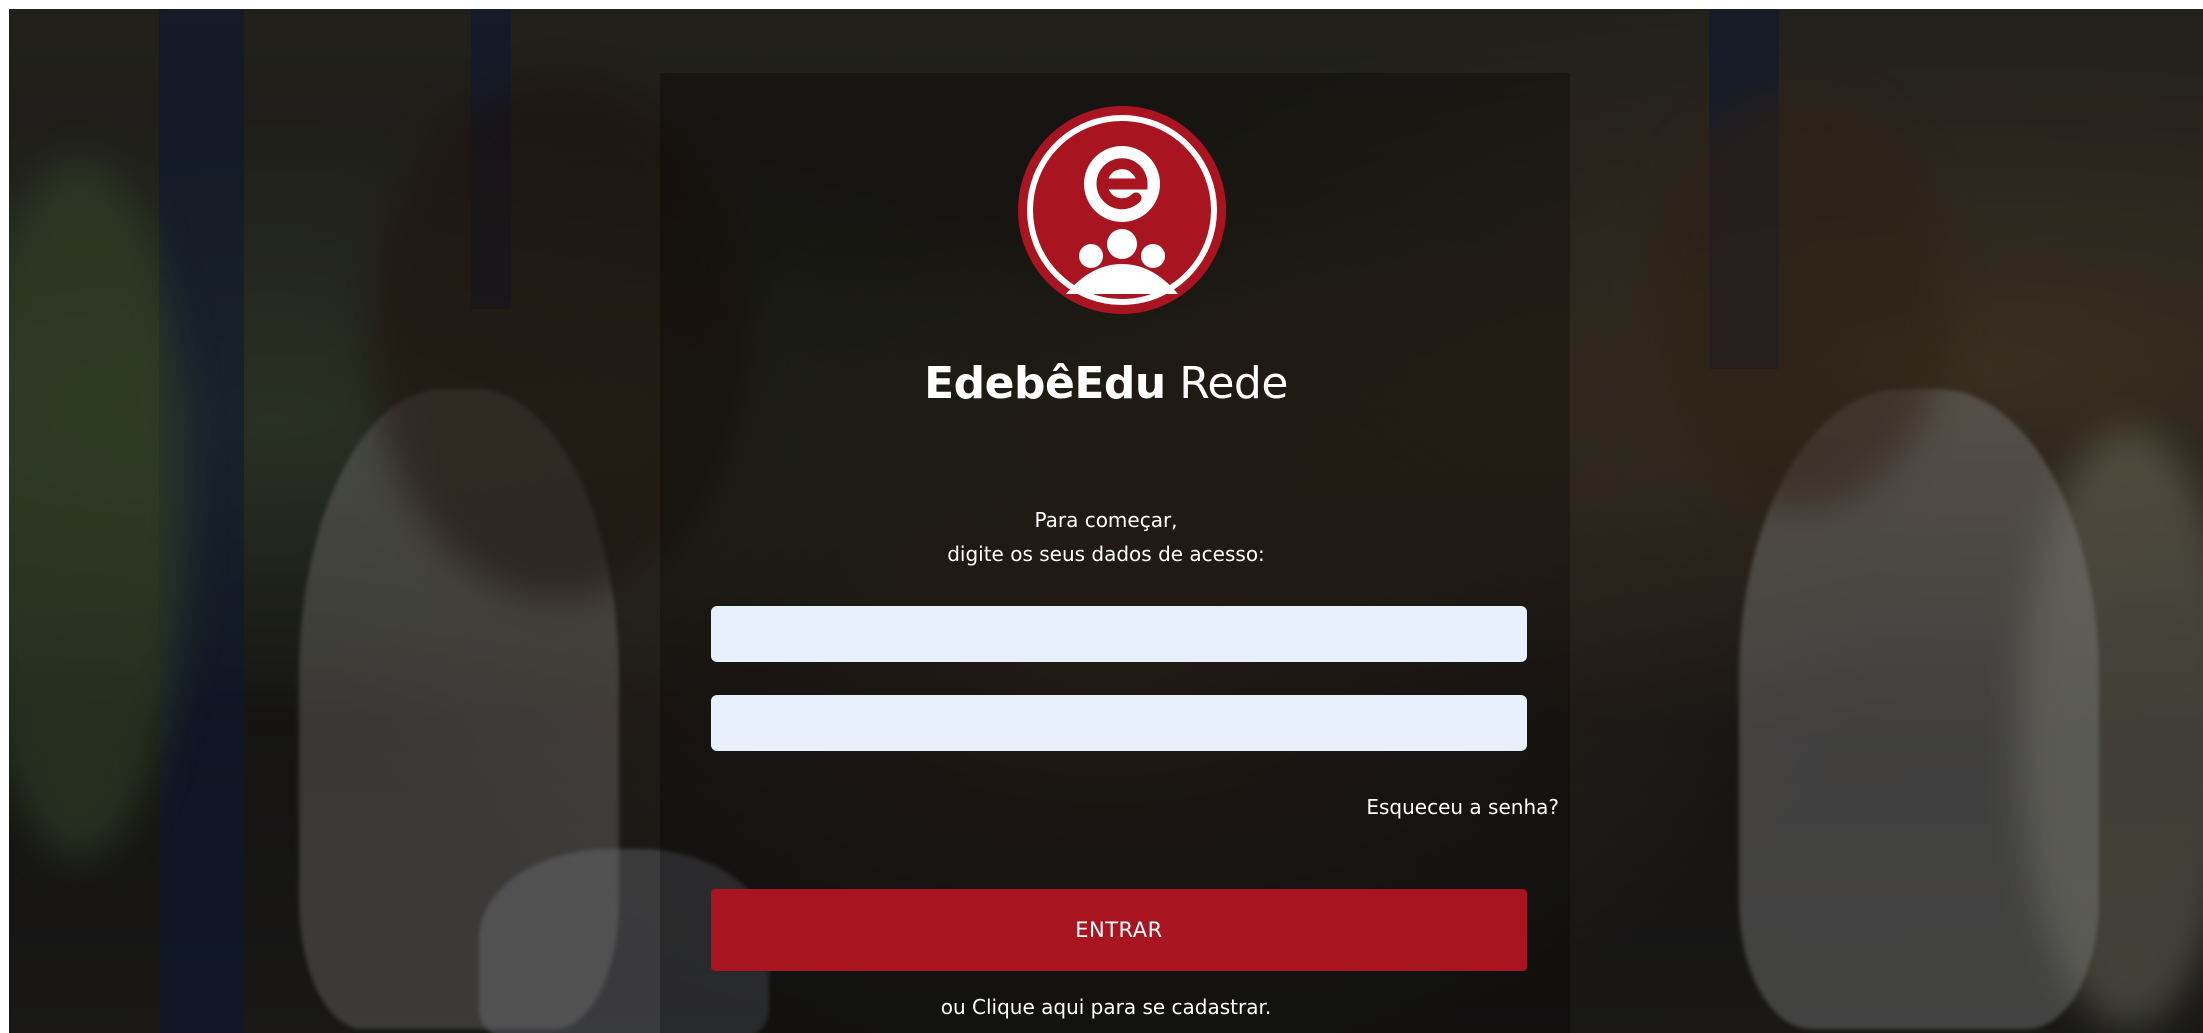  What do you see at coordinates (1119, 634) in the screenshot?
I see `username-input` at bounding box center [1119, 634].